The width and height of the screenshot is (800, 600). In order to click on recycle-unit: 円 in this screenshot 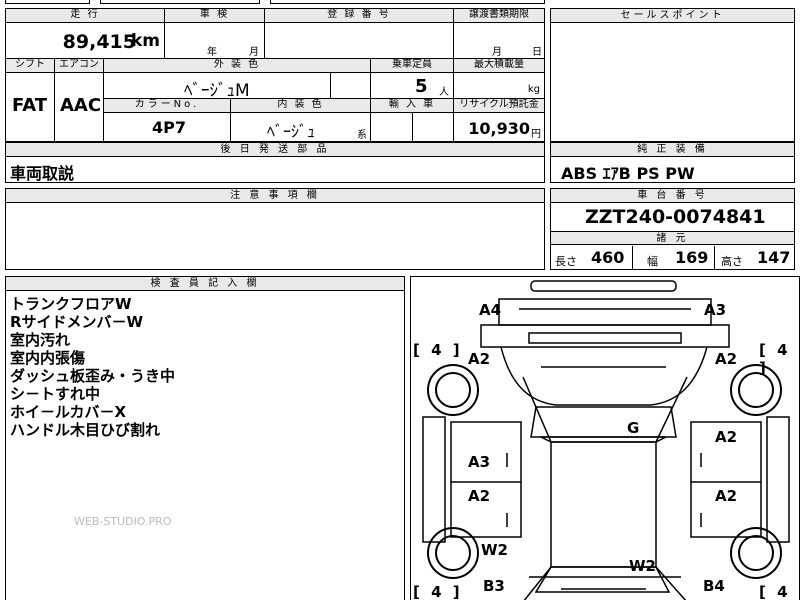, I will do `click(536, 134)`.